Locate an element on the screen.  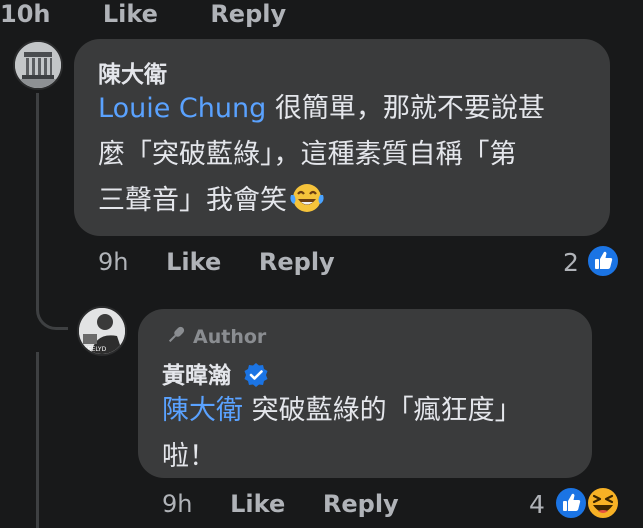
comment-line: 麼「突破藍綠」，這種素質自稱「第 is located at coordinates (307, 154).